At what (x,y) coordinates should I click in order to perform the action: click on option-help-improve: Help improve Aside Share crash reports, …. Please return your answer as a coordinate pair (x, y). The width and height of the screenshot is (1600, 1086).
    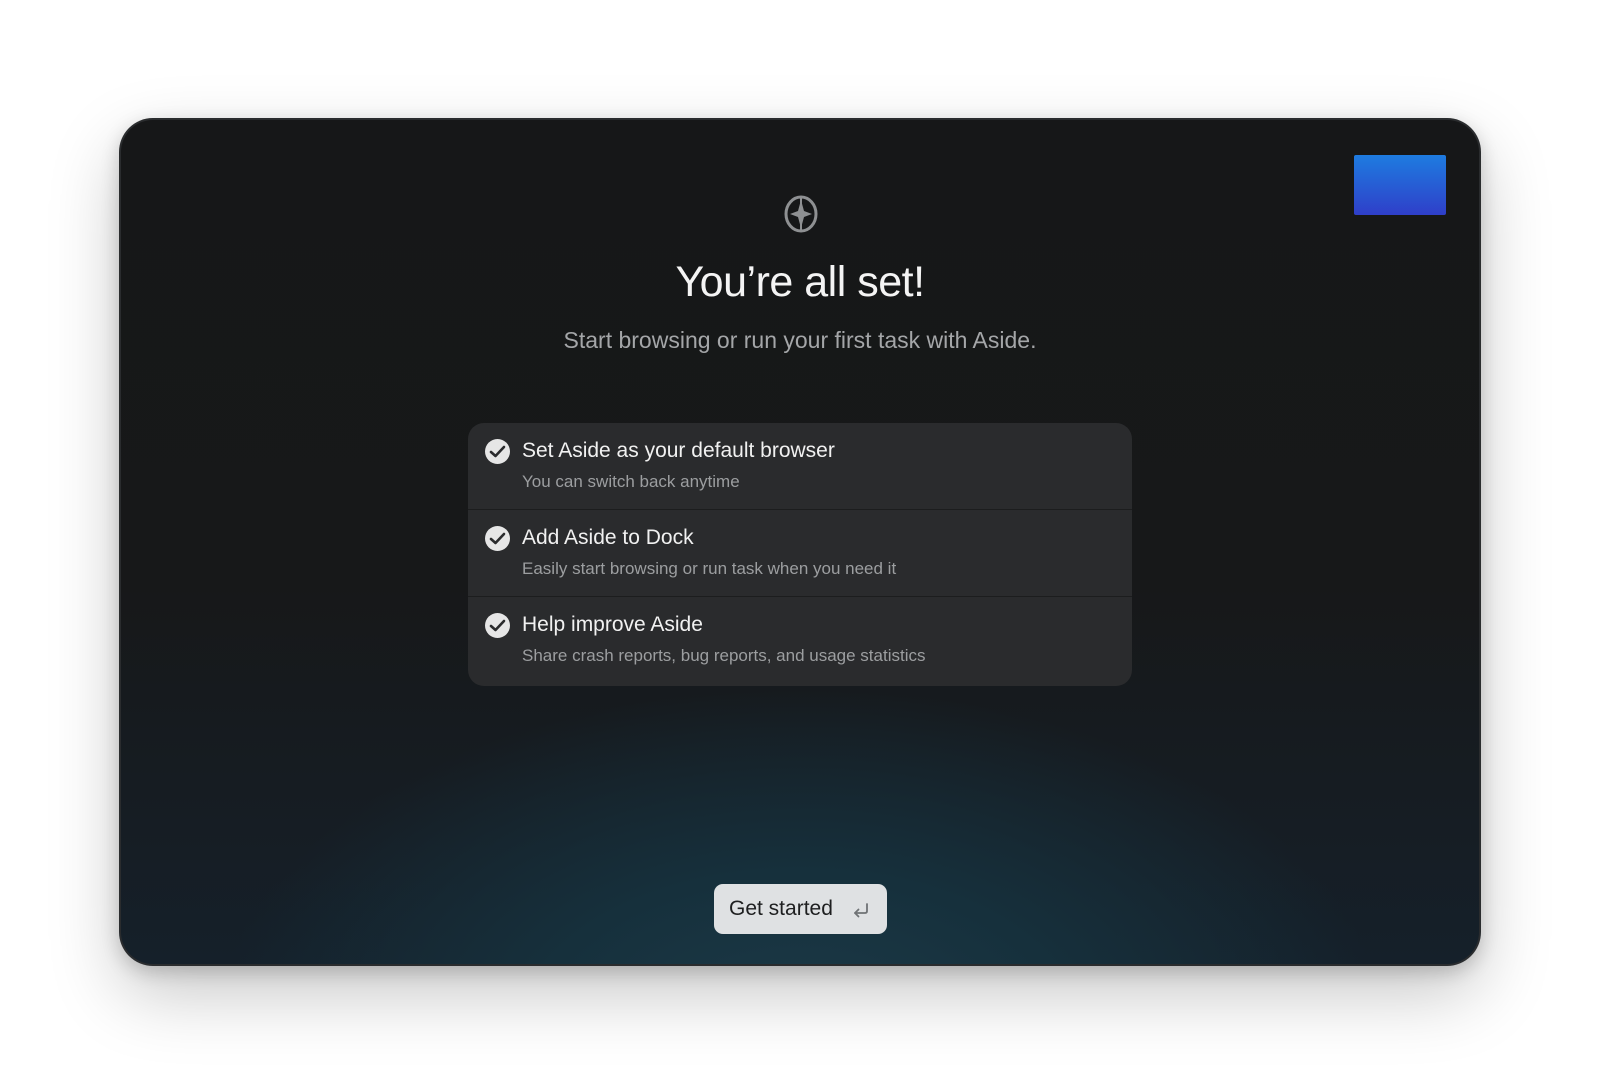
    Looking at the image, I should click on (800, 641).